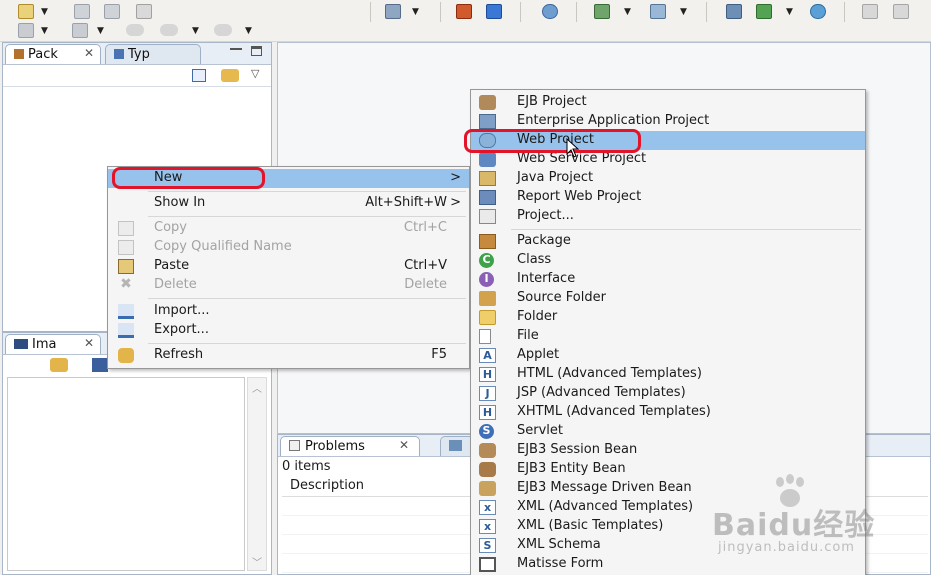 The image size is (931, 575). Describe the element at coordinates (786, 547) in the screenshot. I see `watermark-url: jingyan.baidu.com` at that location.